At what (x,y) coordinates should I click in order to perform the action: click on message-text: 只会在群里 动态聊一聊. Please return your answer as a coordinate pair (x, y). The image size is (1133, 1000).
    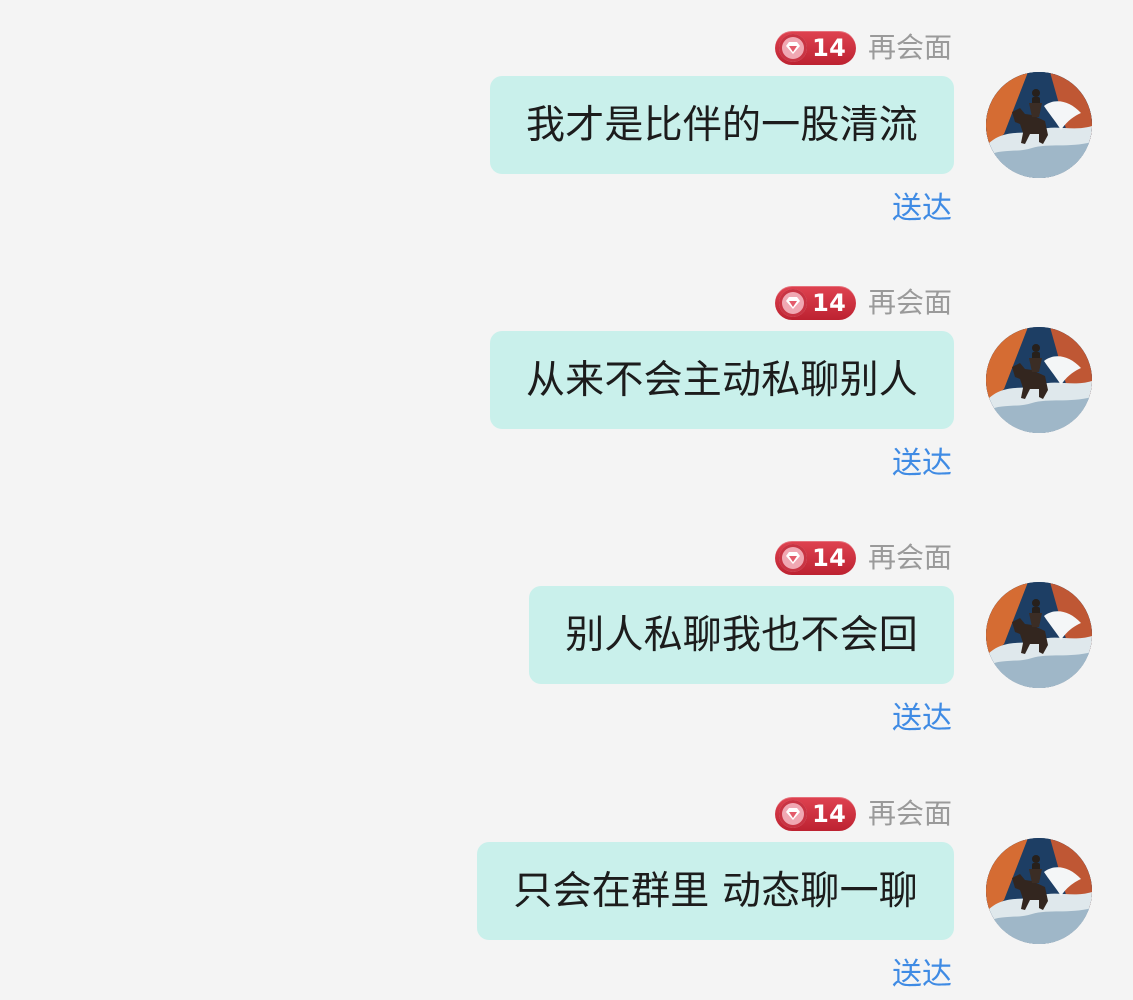
    Looking at the image, I should click on (715, 891).